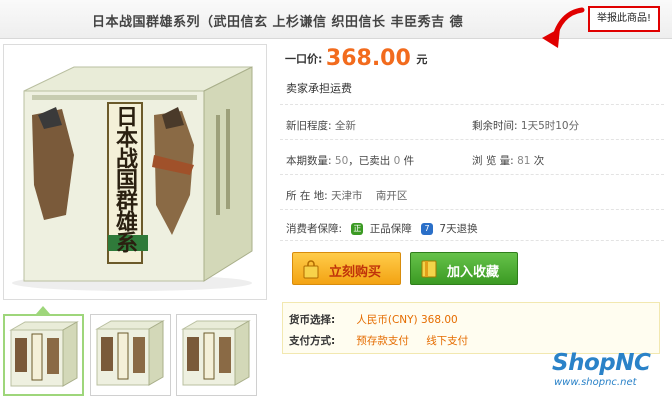 This screenshot has height=400, width=672. I want to click on shopnc-logo: ShopNC www.shopnc.net, so click(607, 372).